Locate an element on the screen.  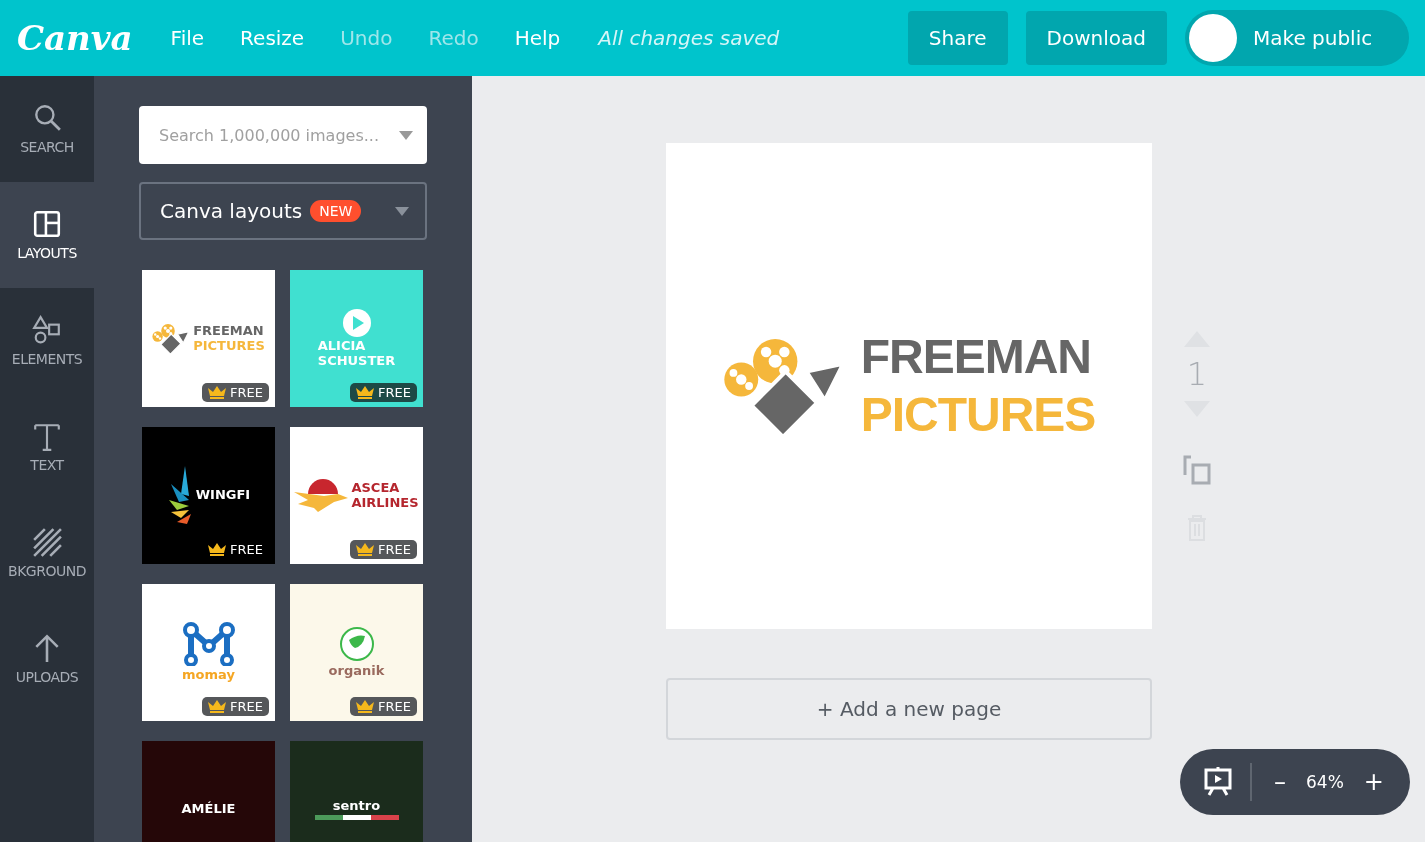
template-text: ALICIA is located at coordinates (342, 346).